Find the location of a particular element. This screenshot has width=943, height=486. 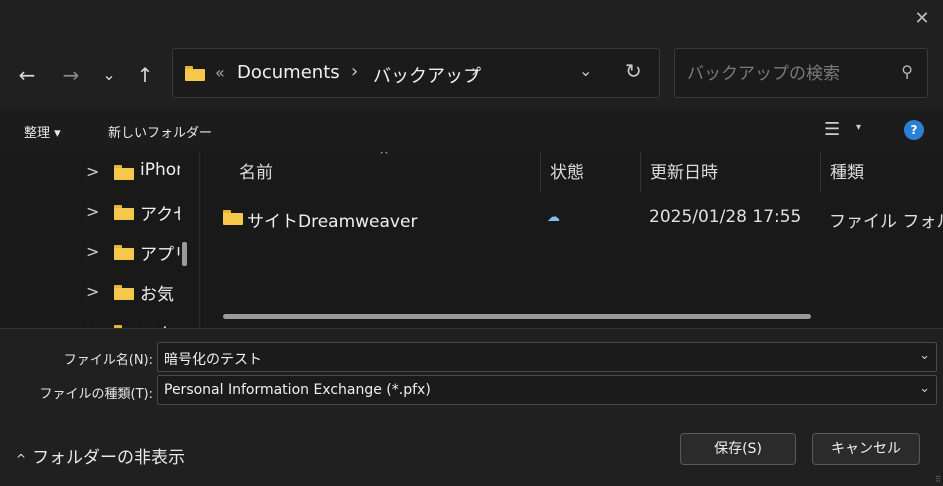

tree-item-label: iPhone is located at coordinates (160, 170).